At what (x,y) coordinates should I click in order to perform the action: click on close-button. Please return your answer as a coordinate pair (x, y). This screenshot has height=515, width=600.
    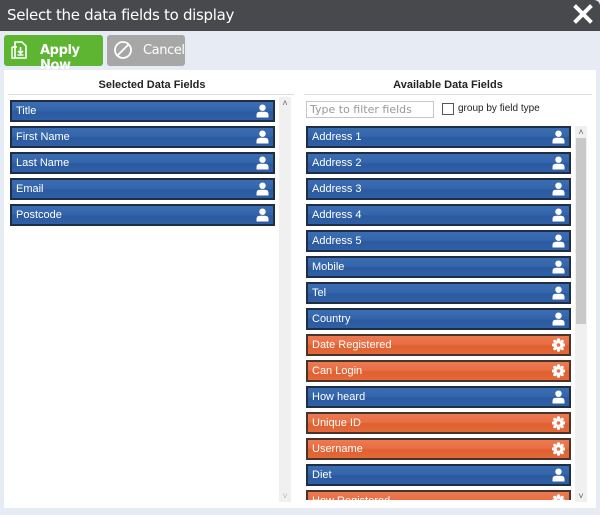
    Looking at the image, I should click on (583, 15).